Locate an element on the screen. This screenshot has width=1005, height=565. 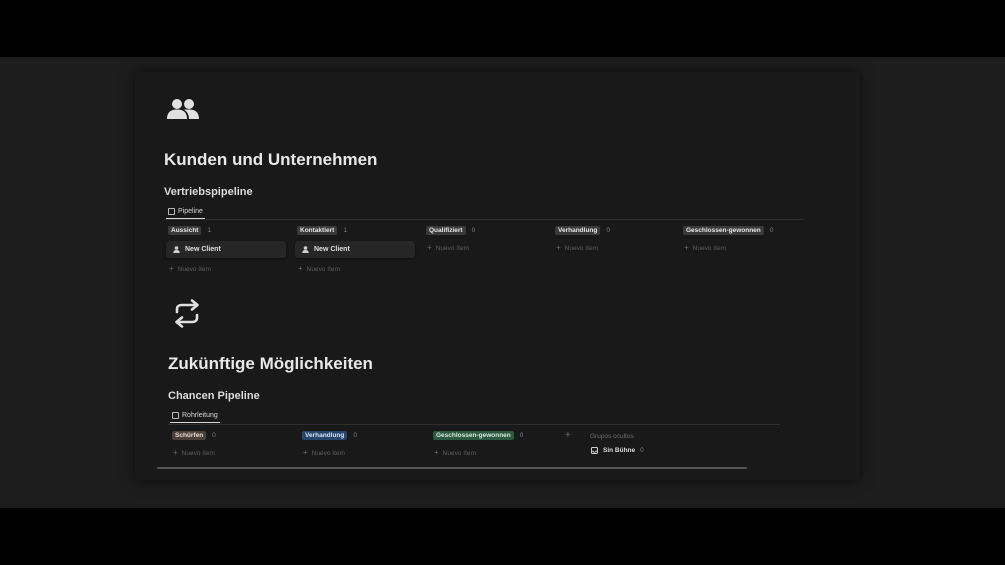
hidden-group-count: 0 is located at coordinates (642, 450).